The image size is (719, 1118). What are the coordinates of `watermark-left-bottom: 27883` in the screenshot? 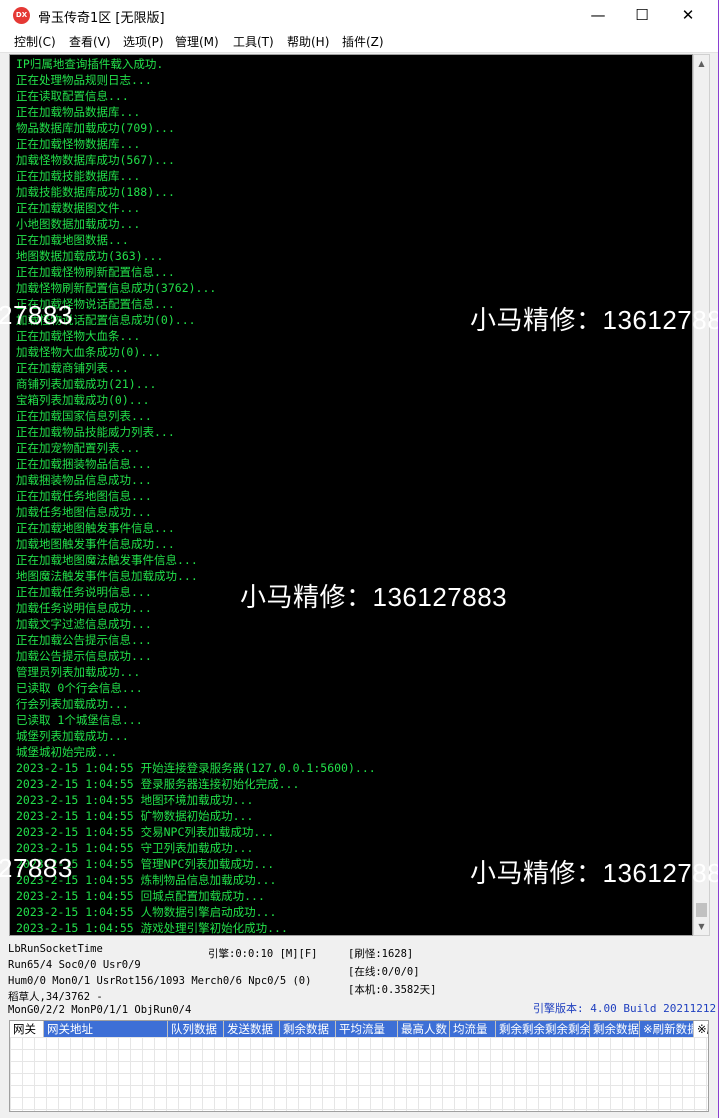 It's located at (36, 868).